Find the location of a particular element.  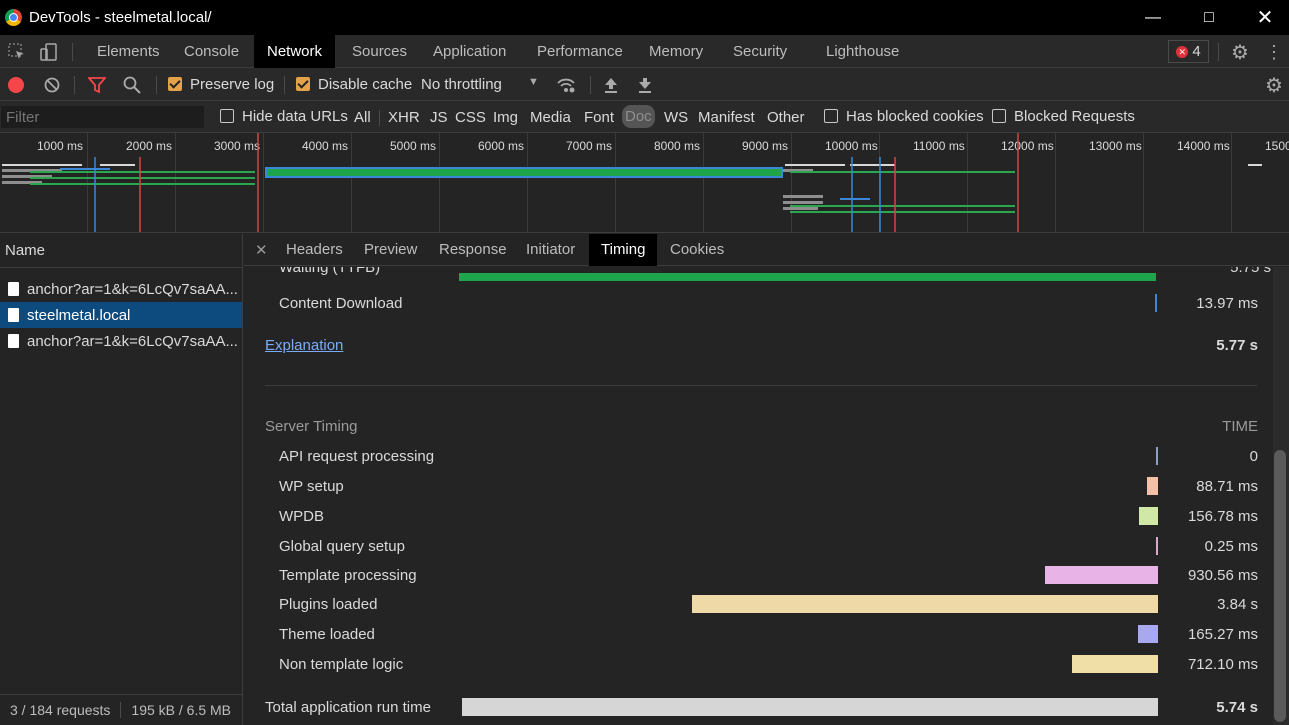

request-row-selected: steelmetal.local is located at coordinates (121, 315).